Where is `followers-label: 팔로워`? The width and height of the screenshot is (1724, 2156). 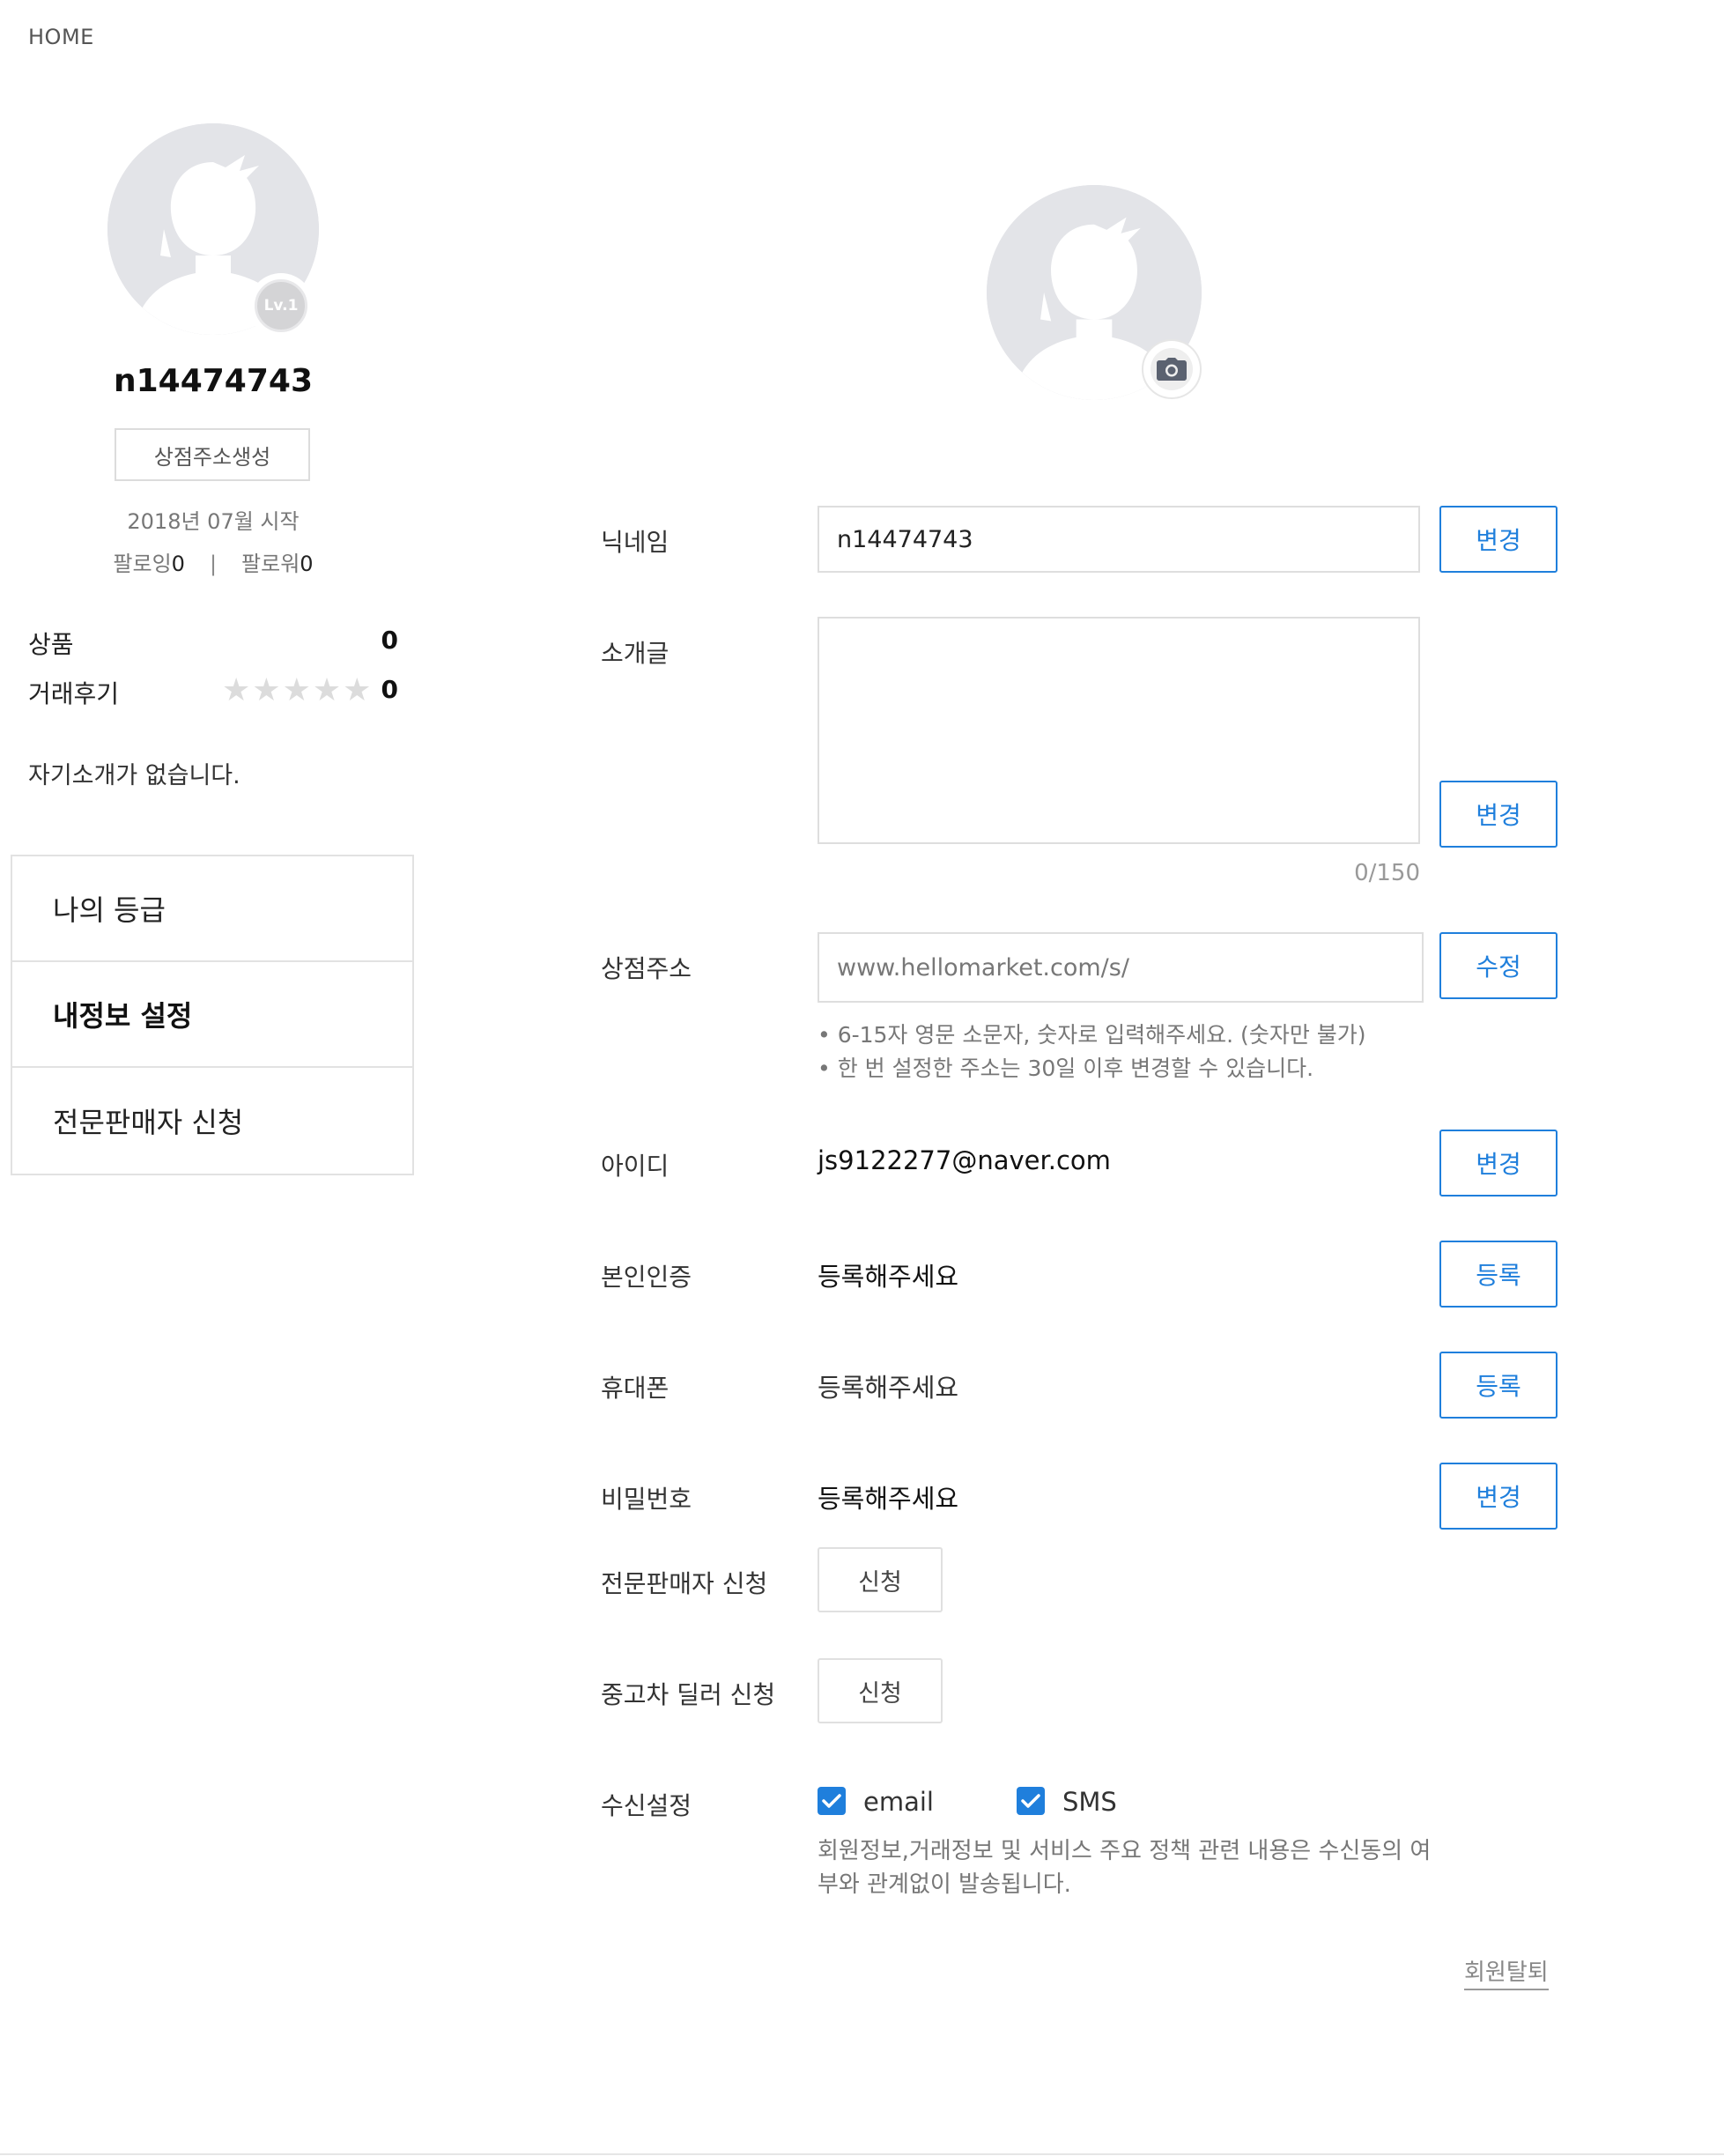 followers-label: 팔로워 is located at coordinates (270, 564).